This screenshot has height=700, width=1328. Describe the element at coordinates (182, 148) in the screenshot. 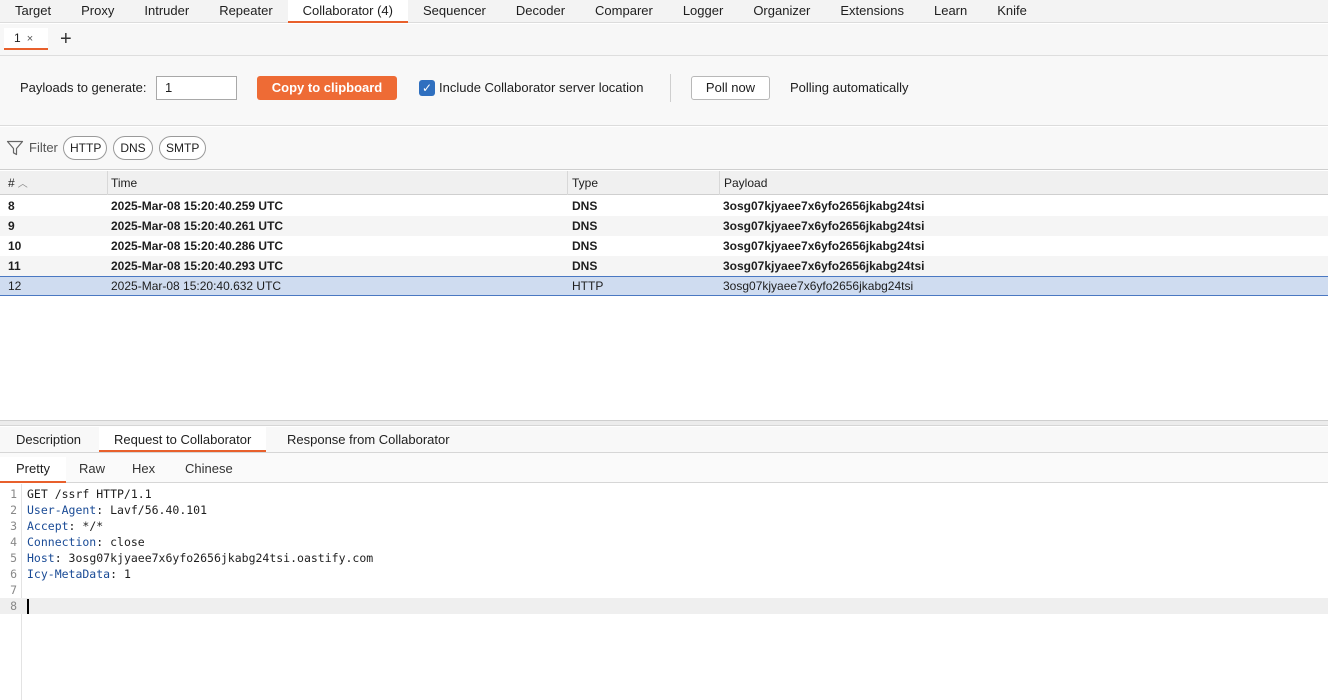

I see `filter-chip-smtp: SMTP` at that location.